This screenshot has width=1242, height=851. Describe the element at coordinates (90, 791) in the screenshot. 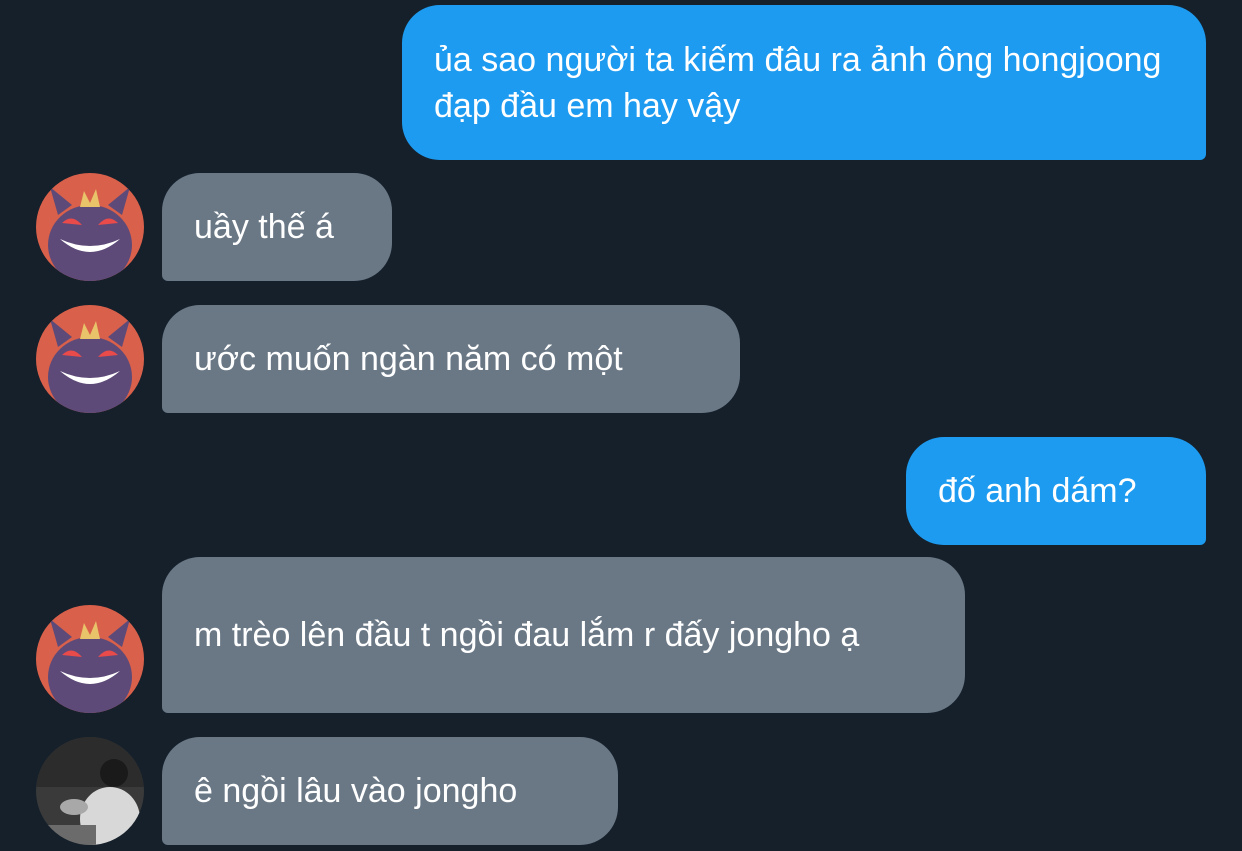

I see `person-photo-avatar` at that location.